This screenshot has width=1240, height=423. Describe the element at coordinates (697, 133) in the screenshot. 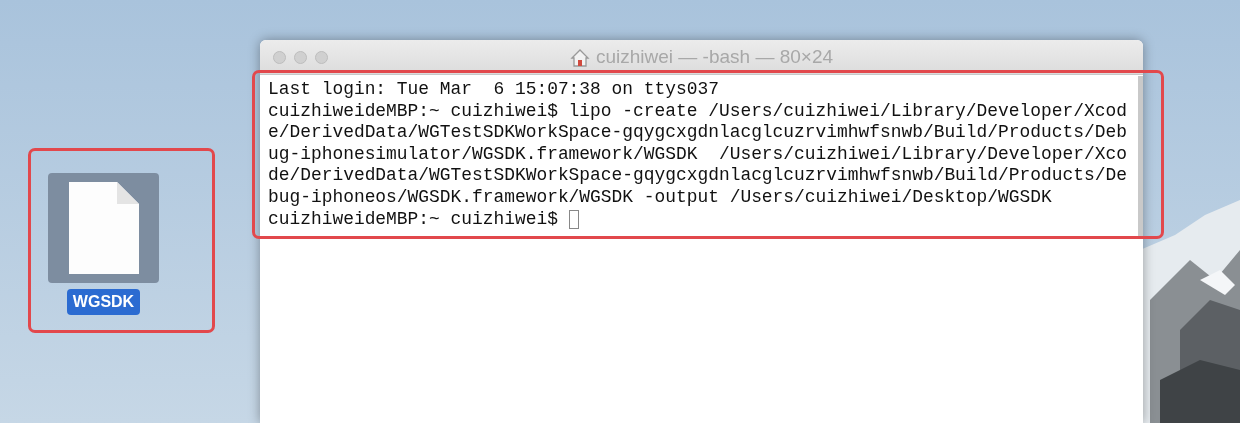

I see `terminal-line: e/DerivedData/WGTestSDKWorkSpace-gqygcxgdnlacglcuzrvimhwfsnwb/Build/Products/Deb` at that location.